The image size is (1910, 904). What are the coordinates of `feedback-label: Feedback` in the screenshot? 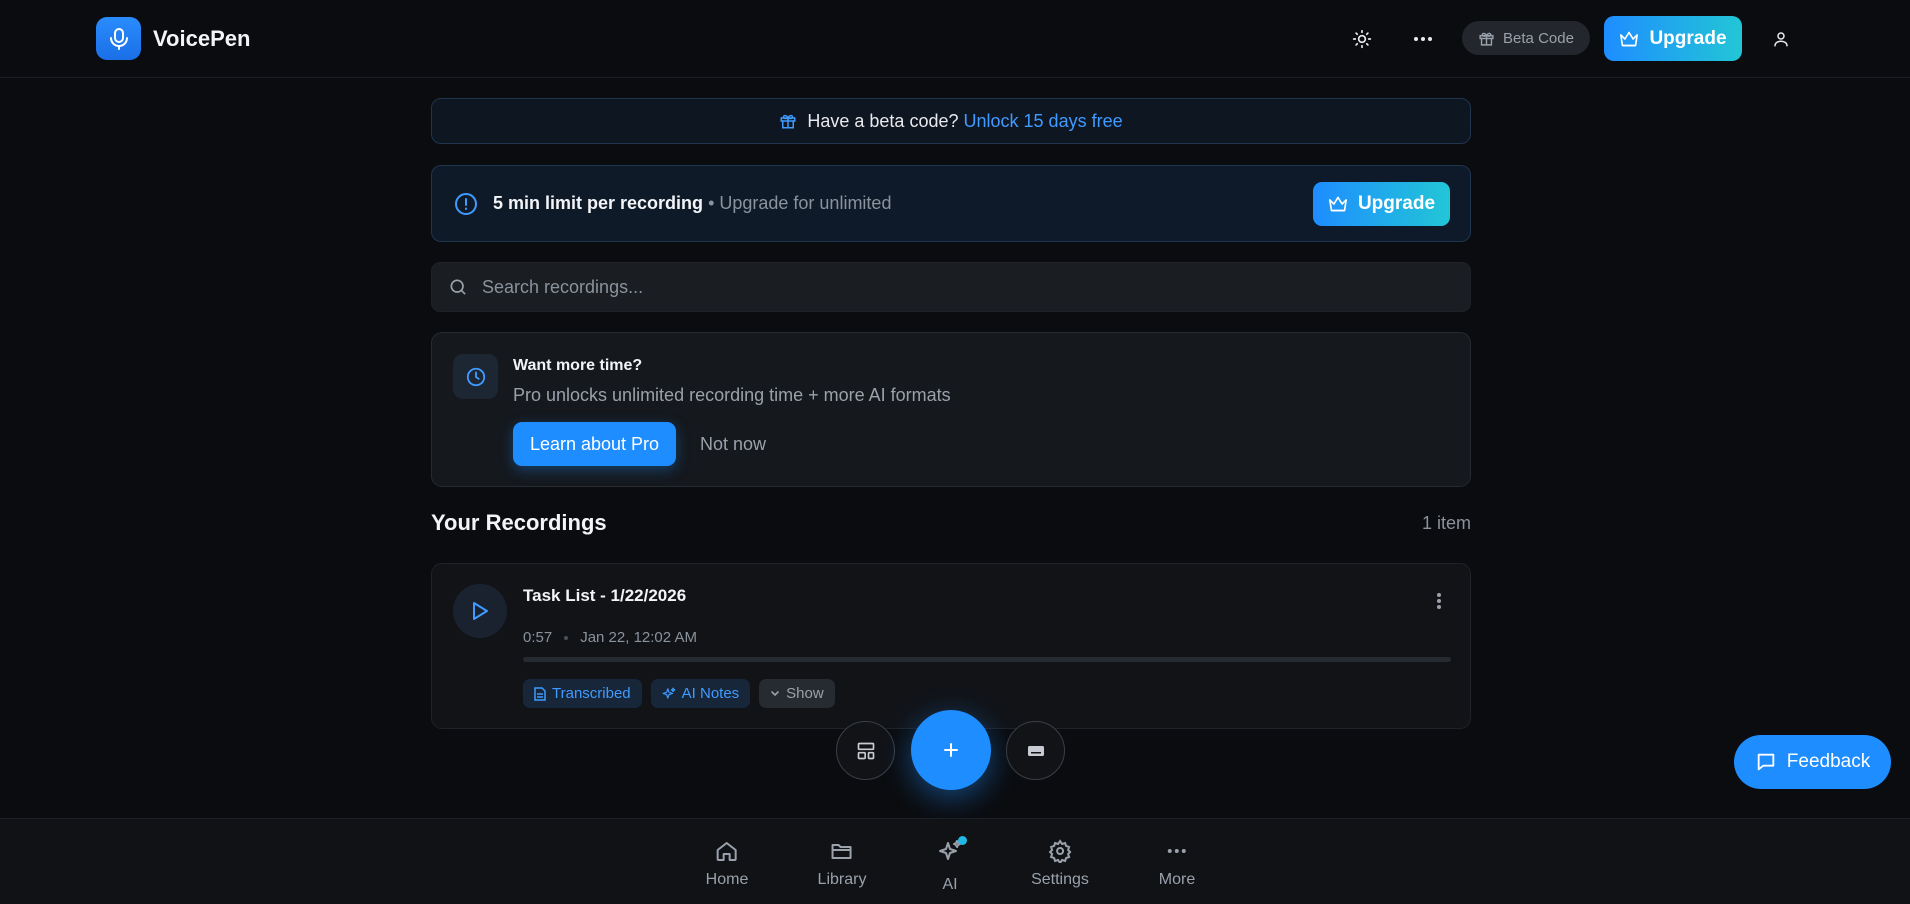 It's located at (1828, 761).